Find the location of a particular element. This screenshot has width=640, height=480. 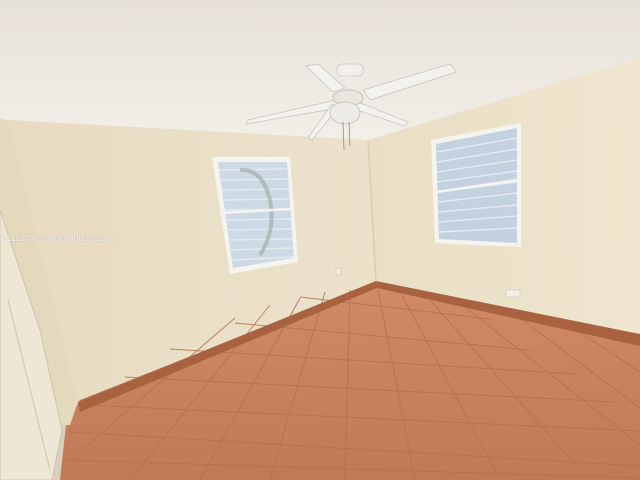

window-right is located at coordinates (476, 185).